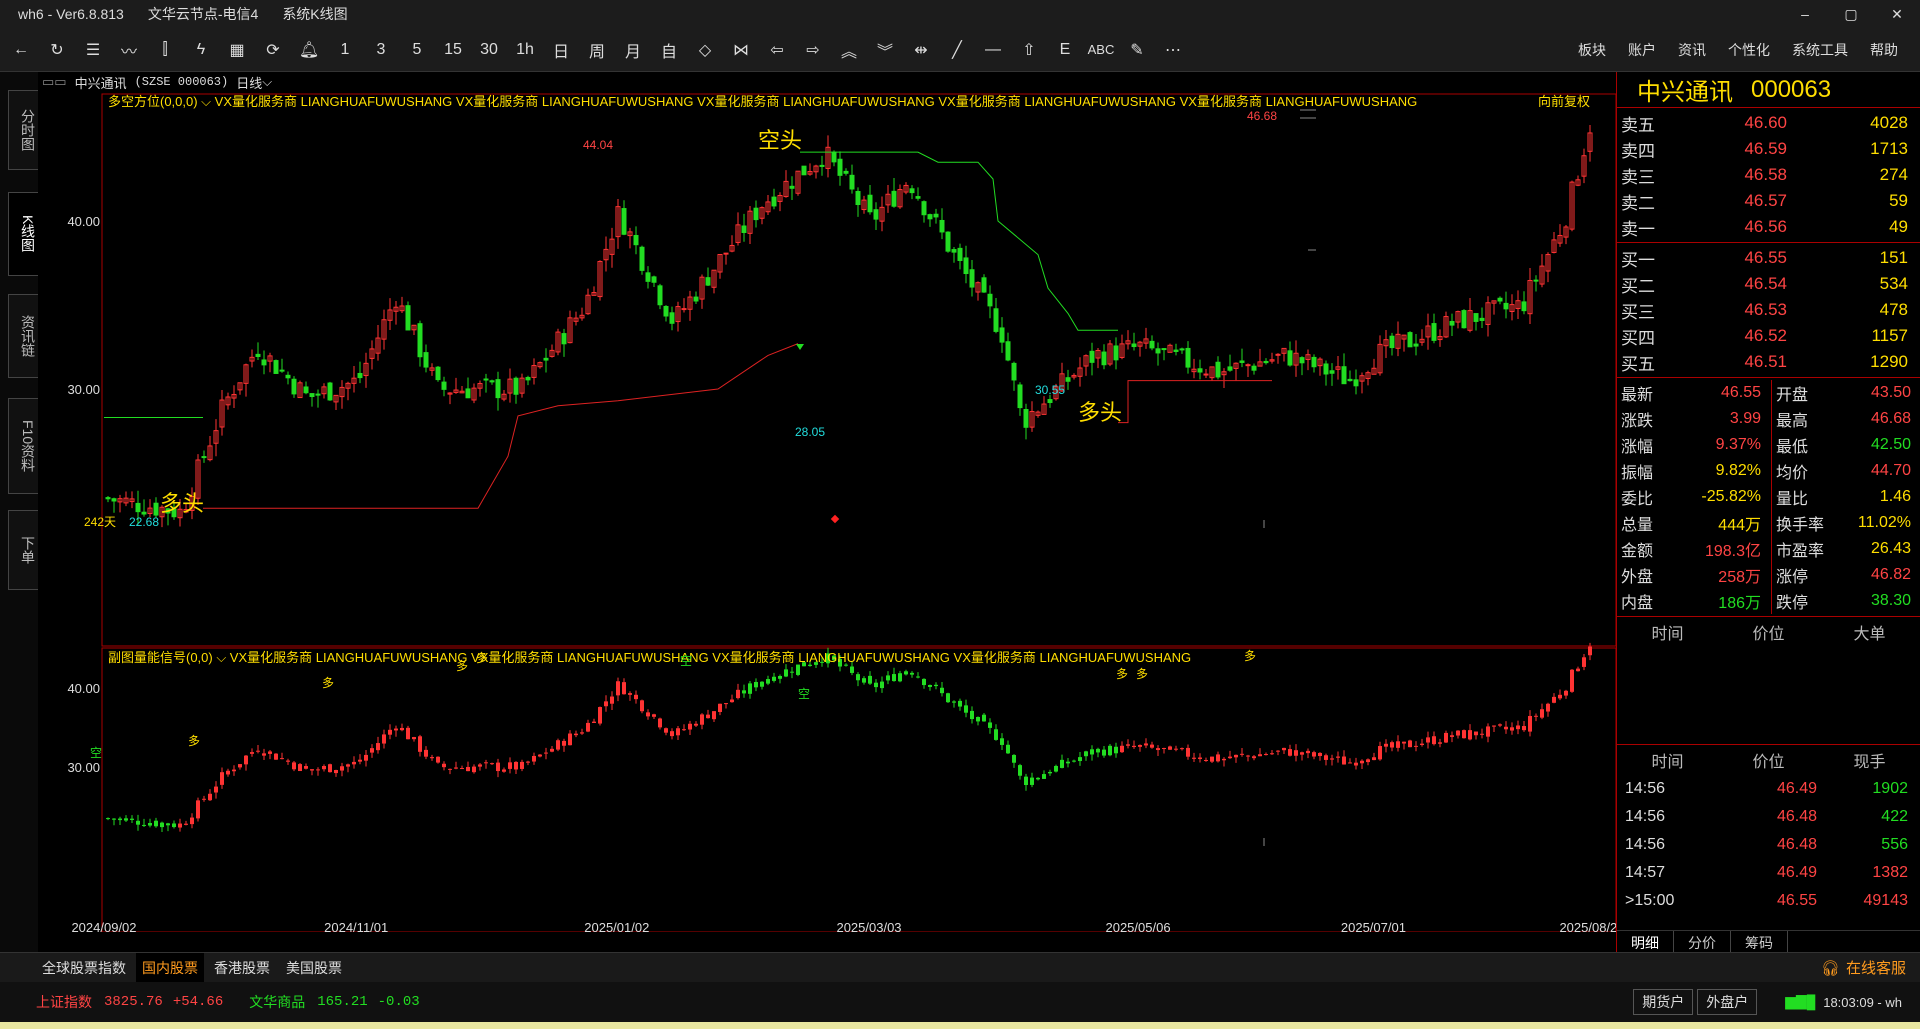 The width and height of the screenshot is (1920, 1029). I want to click on period-select: 日线, so click(249, 82).